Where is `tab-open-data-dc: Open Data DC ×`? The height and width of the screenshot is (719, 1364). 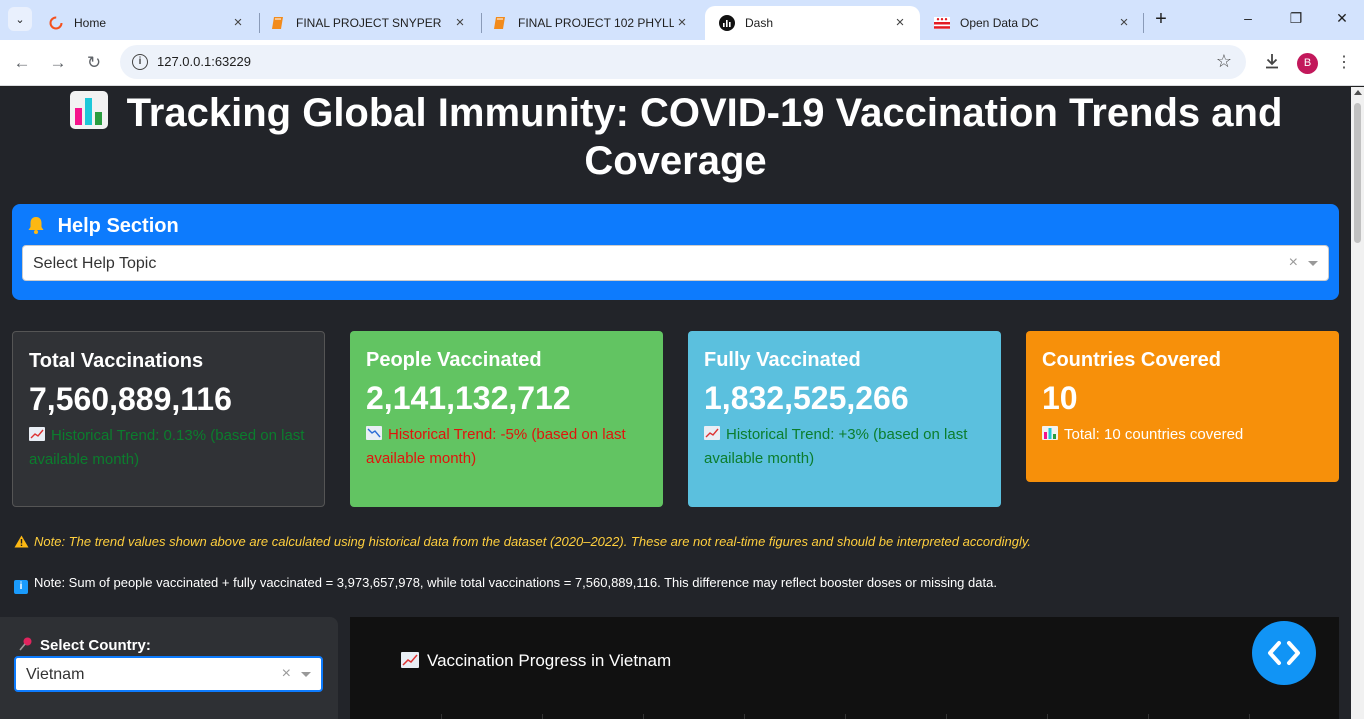
tab-open-data-dc: Open Data DC × is located at coordinates (1032, 23).